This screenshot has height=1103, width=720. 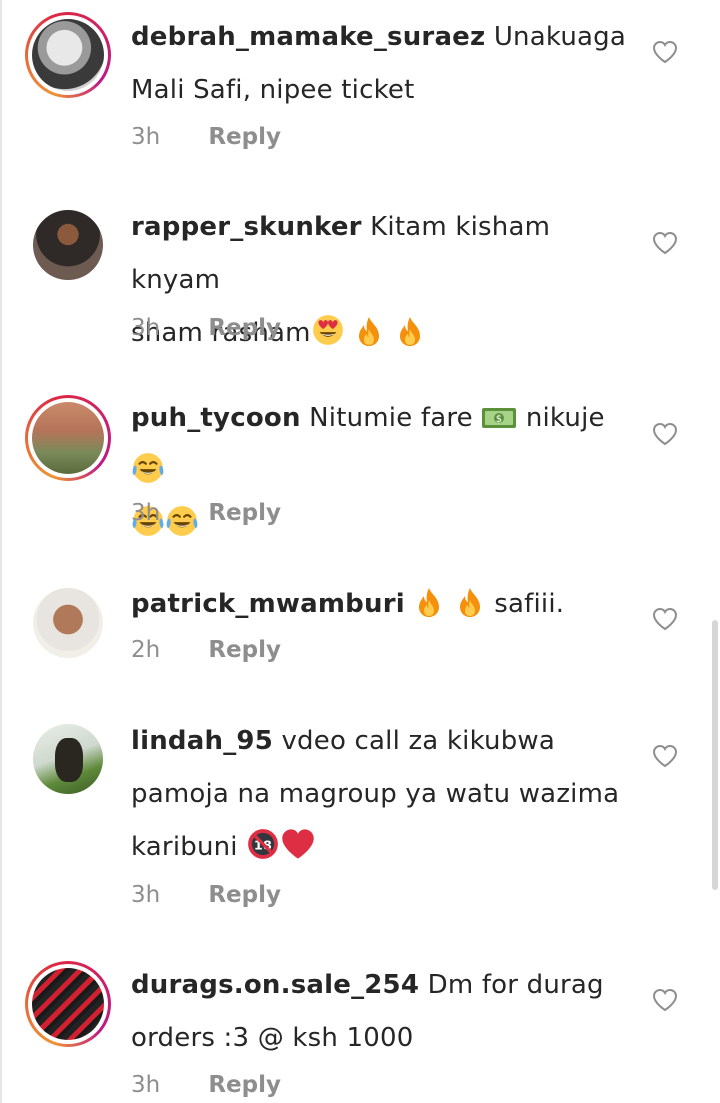 I want to click on comment-text: orders :3 @ ksh 1000, so click(x=272, y=1038).